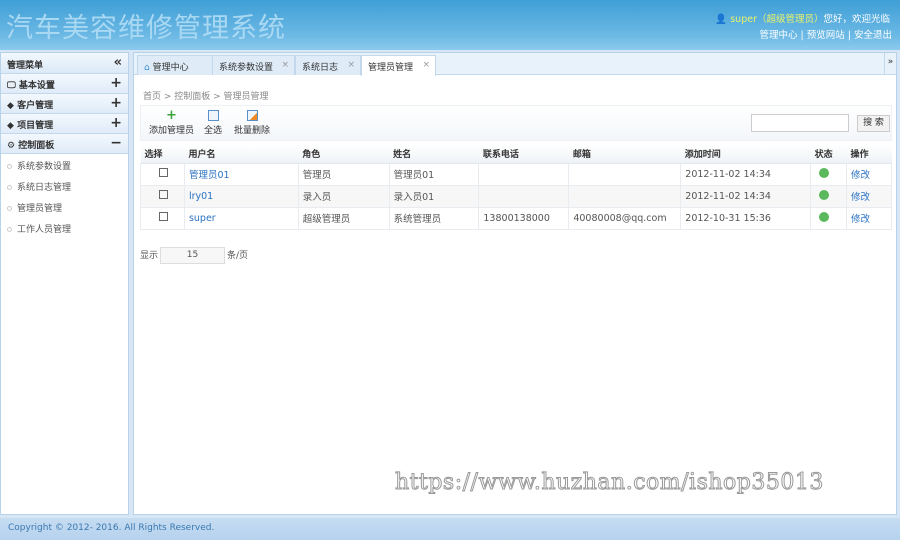 This screenshot has height=540, width=900. Describe the element at coordinates (213, 131) in the screenshot. I see `button-label: 全选` at that location.